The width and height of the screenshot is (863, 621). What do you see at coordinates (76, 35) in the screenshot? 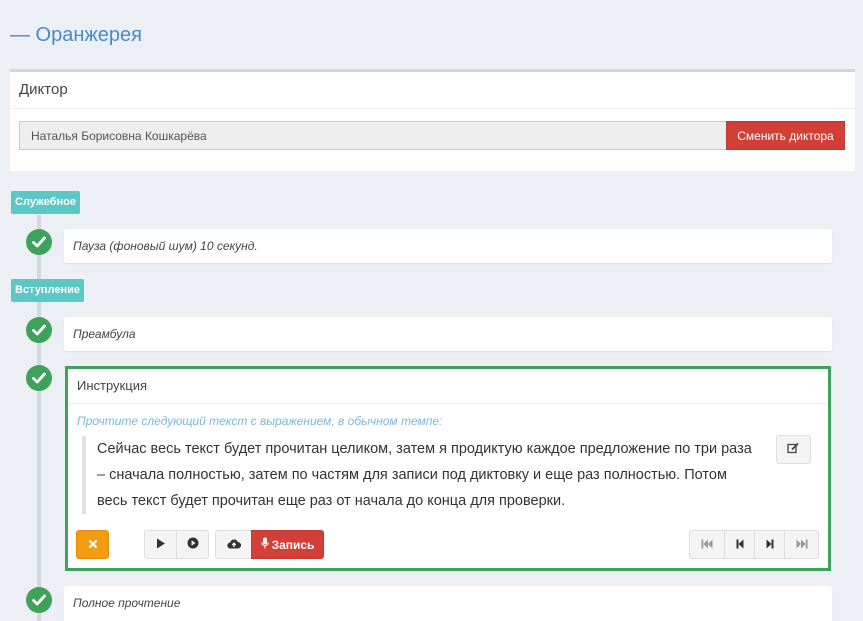
I see `page-title: — Оранжерея` at bounding box center [76, 35].